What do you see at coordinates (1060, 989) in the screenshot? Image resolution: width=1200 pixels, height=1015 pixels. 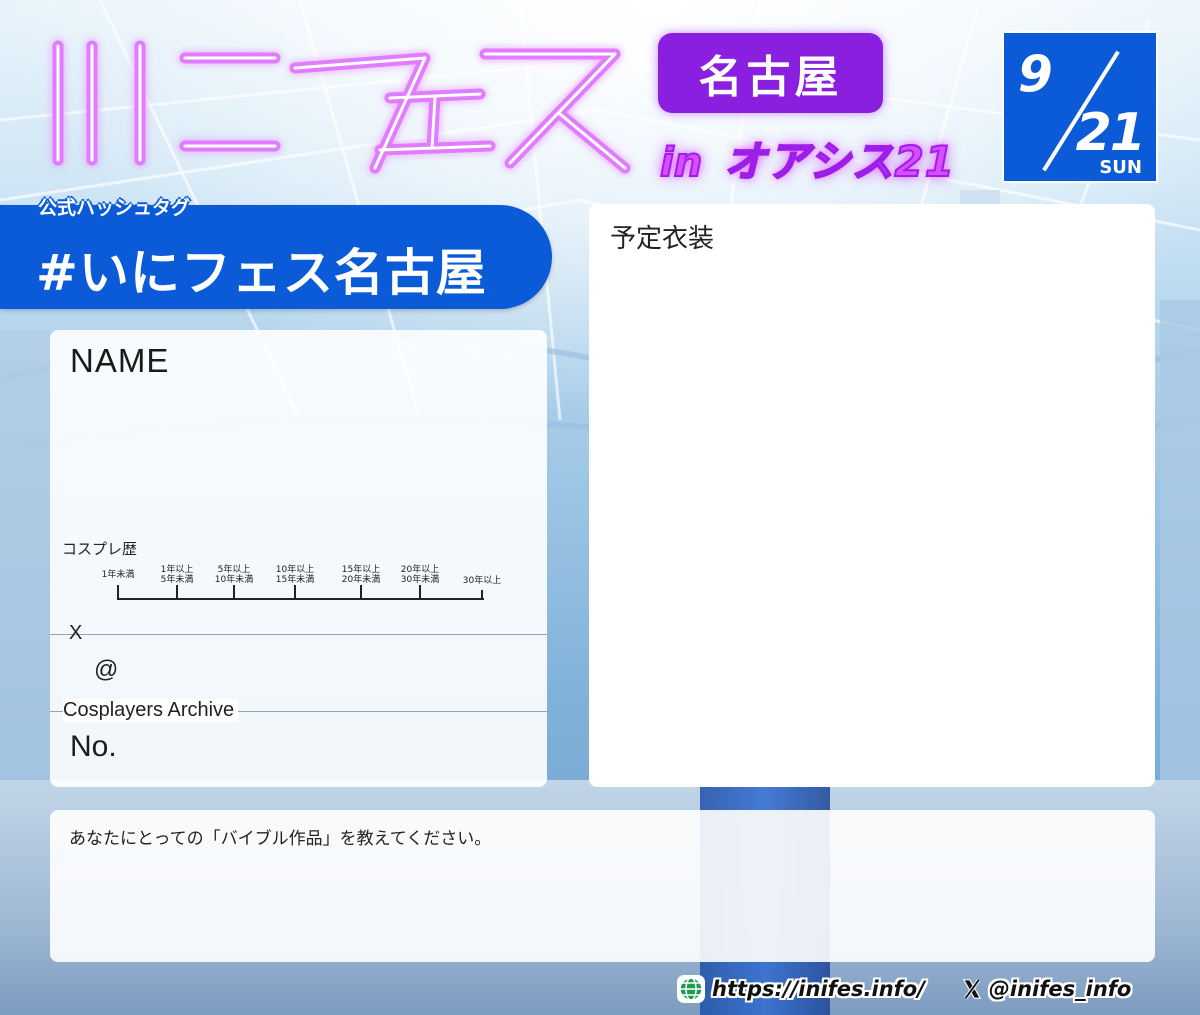 I see `x-handle-link: @inifes_info` at bounding box center [1060, 989].